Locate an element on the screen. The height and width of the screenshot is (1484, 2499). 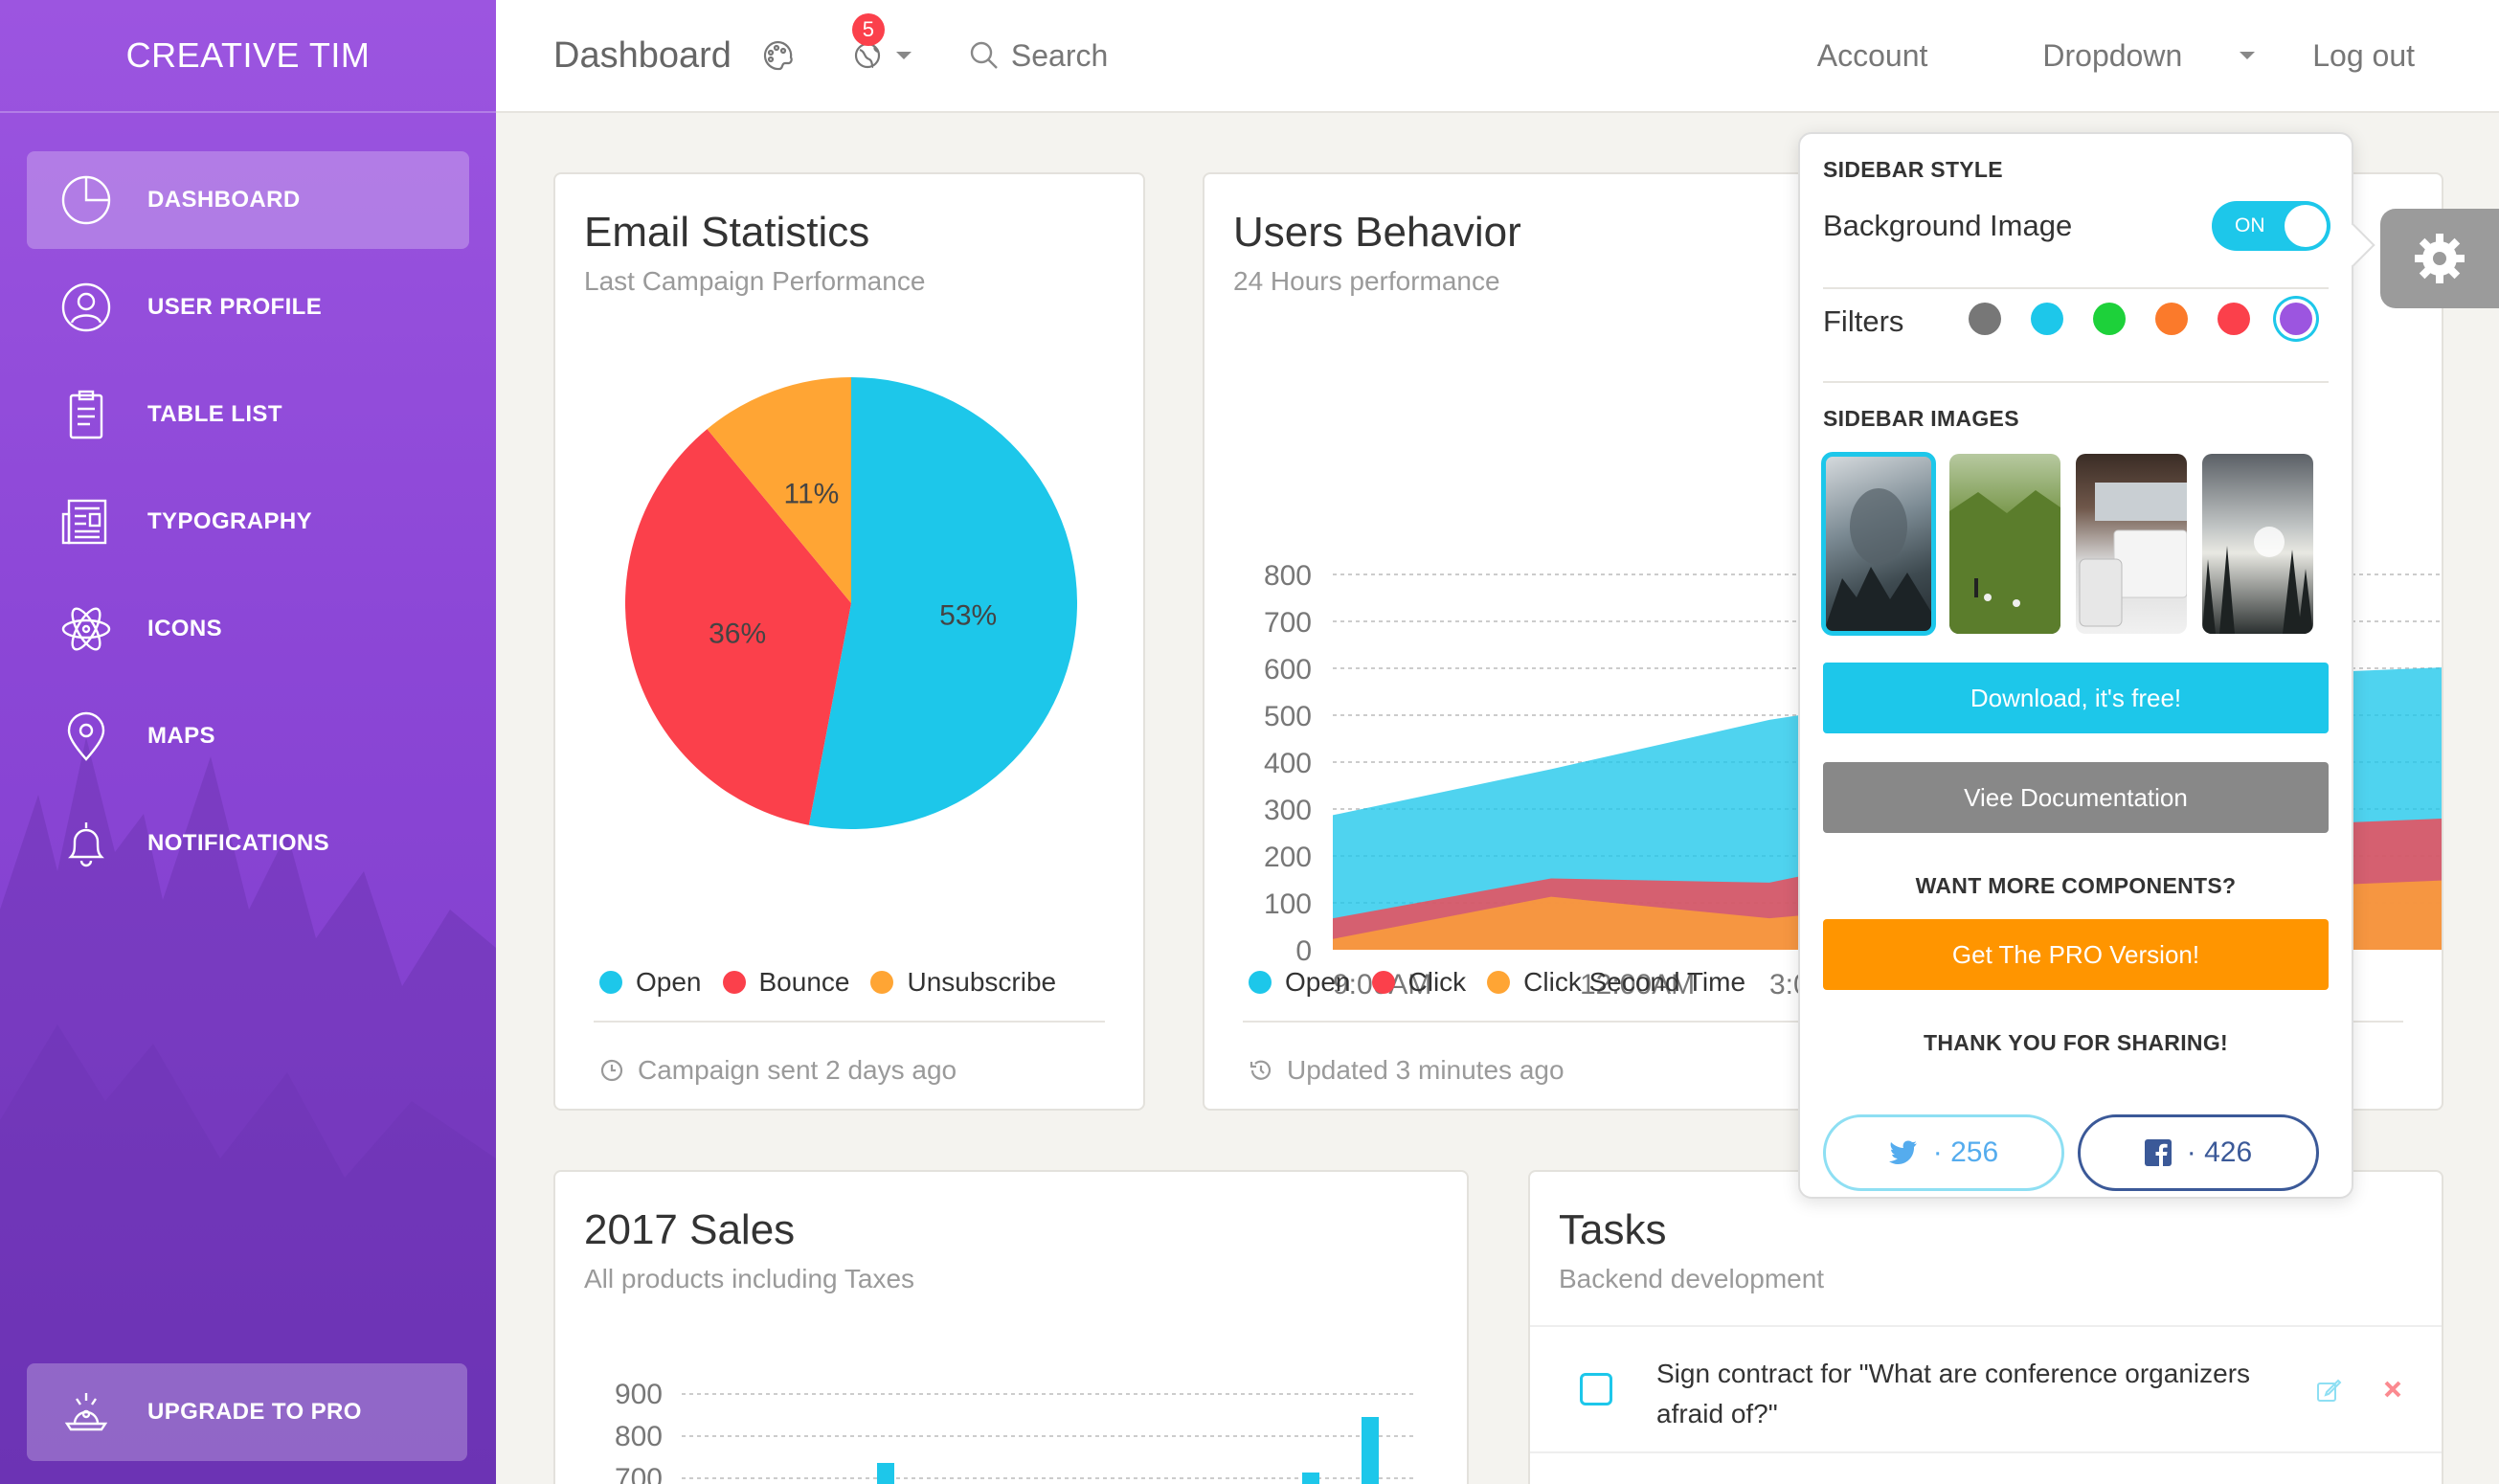
sidebar-image-keyboard is located at coordinates (2131, 544).